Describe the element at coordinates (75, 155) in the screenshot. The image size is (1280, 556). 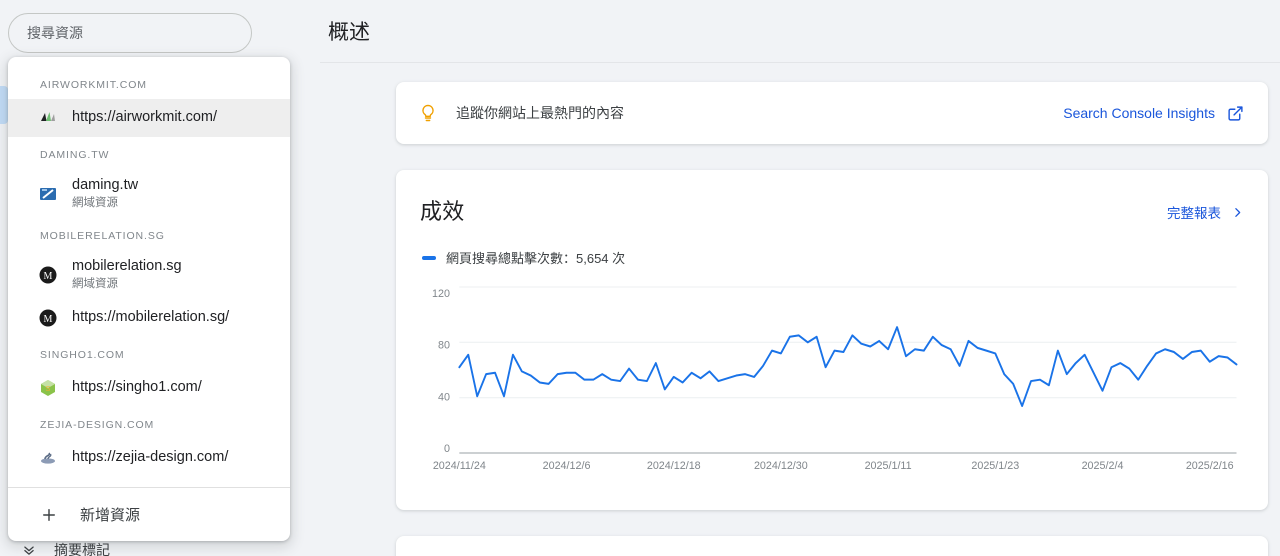
I see `property-group-label: DAMING.TW` at that location.